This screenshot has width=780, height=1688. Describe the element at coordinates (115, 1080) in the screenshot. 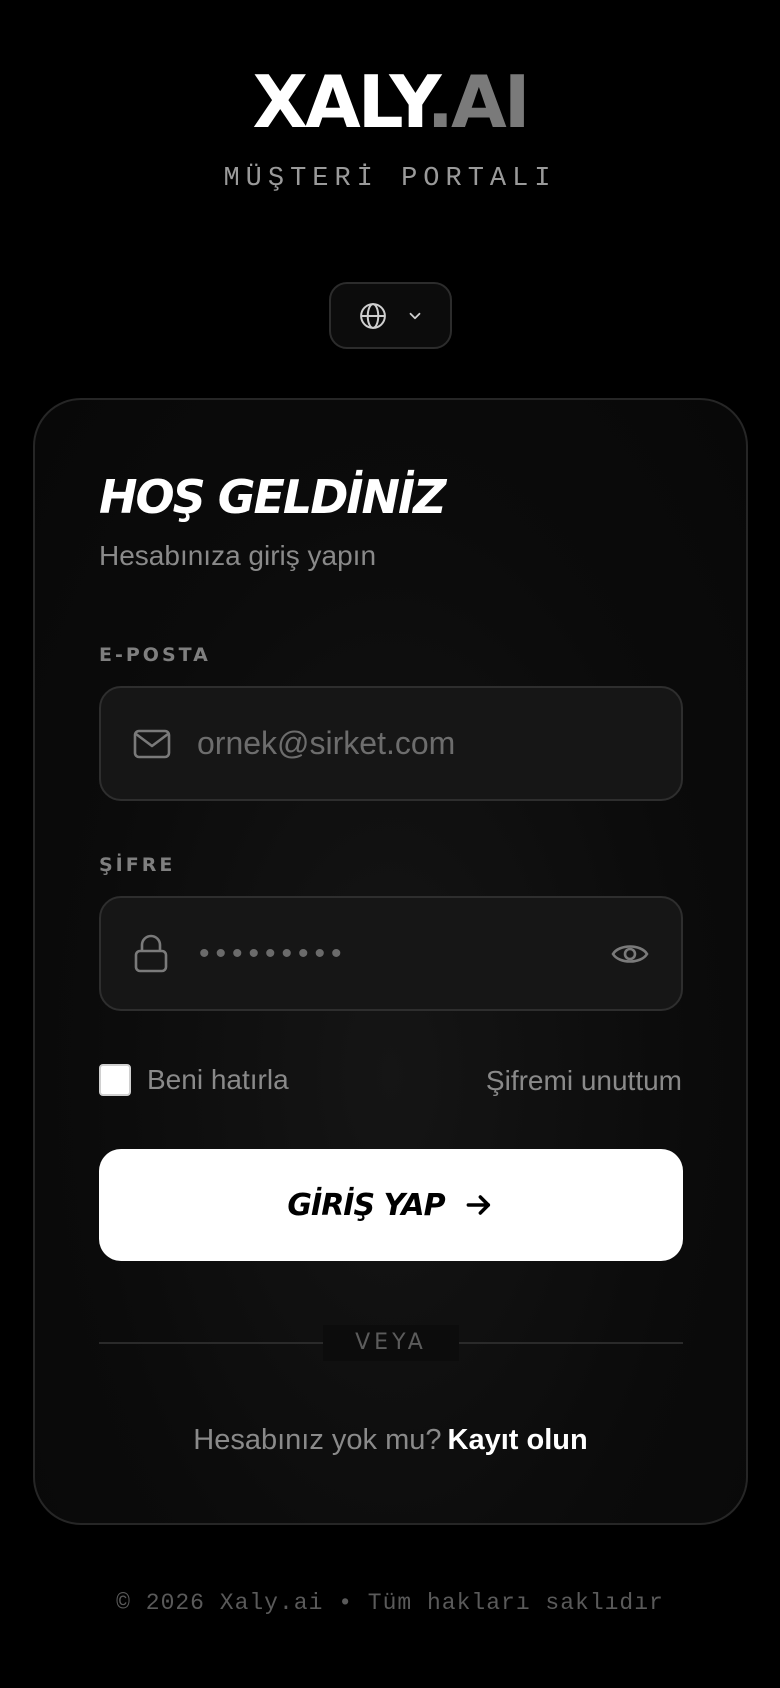

I see `remember-me-checkbox` at that location.